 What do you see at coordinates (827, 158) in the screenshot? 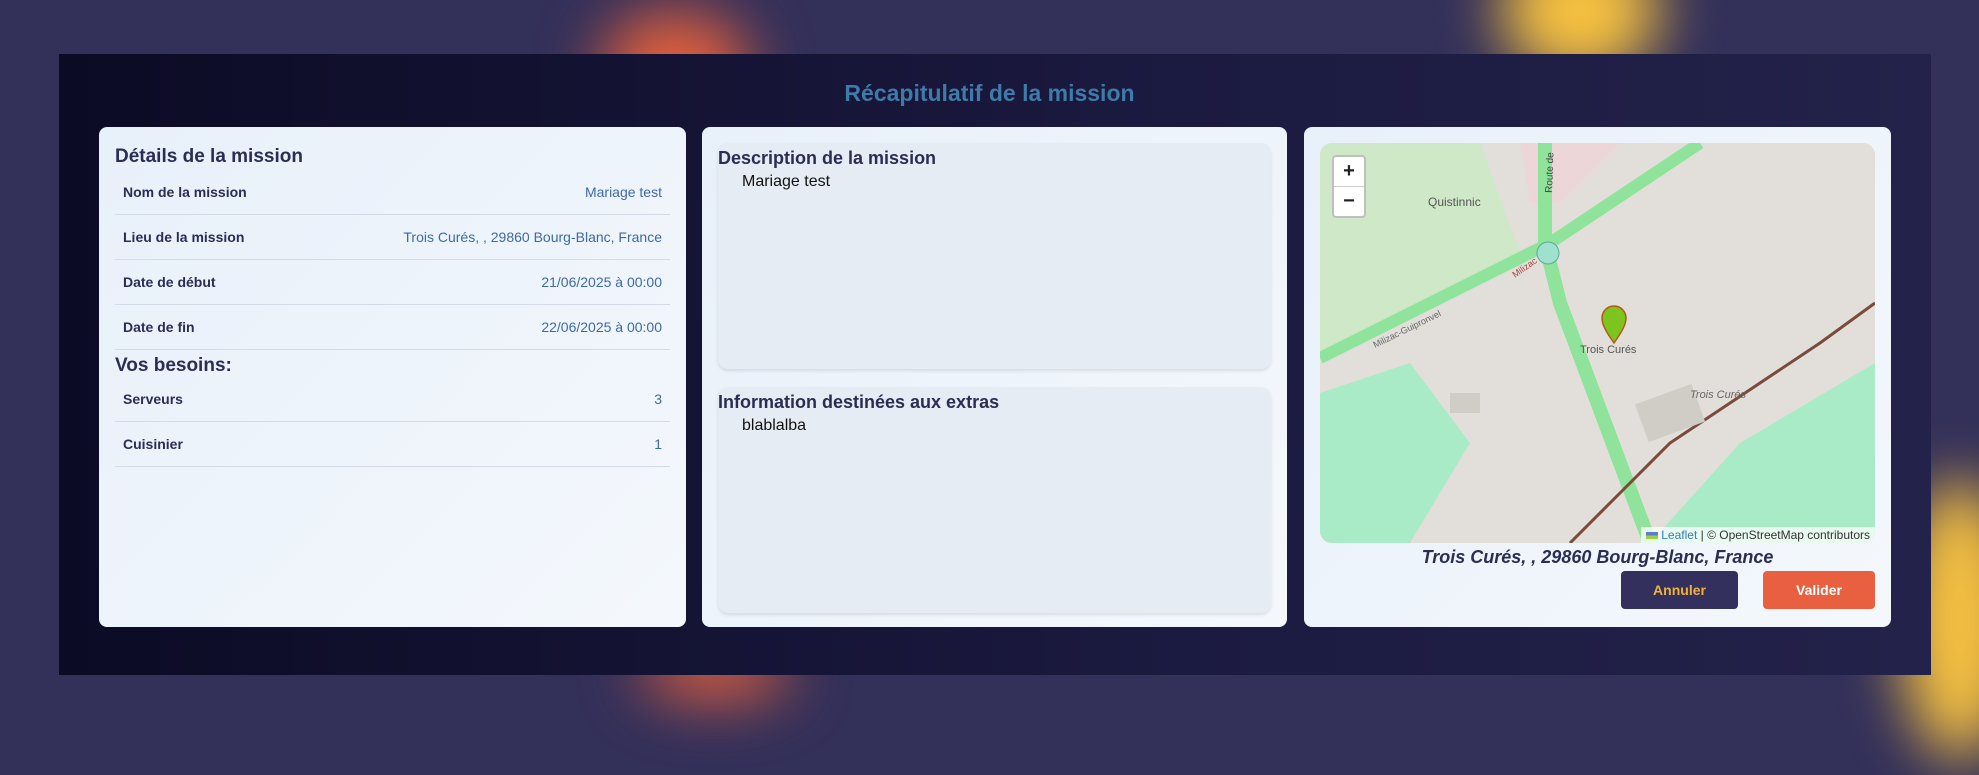
I see `description-heading: Description de la mission` at bounding box center [827, 158].